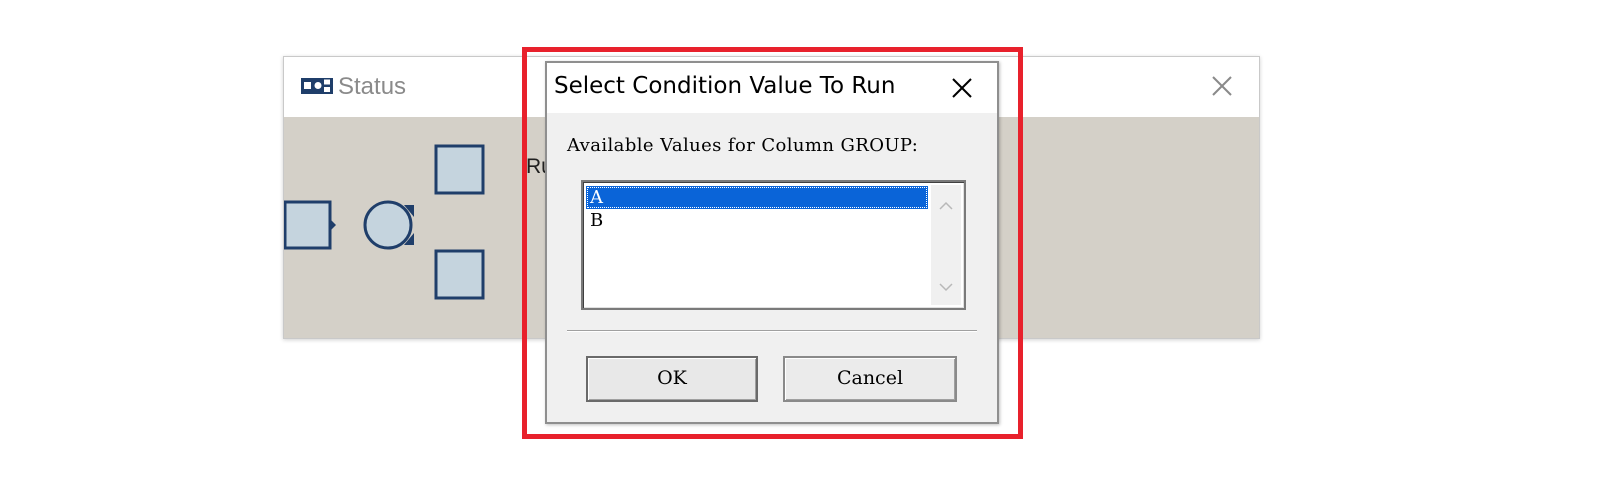 The width and height of the screenshot is (1600, 479). What do you see at coordinates (388, 225) in the screenshot?
I see `workflow-node-process` at bounding box center [388, 225].